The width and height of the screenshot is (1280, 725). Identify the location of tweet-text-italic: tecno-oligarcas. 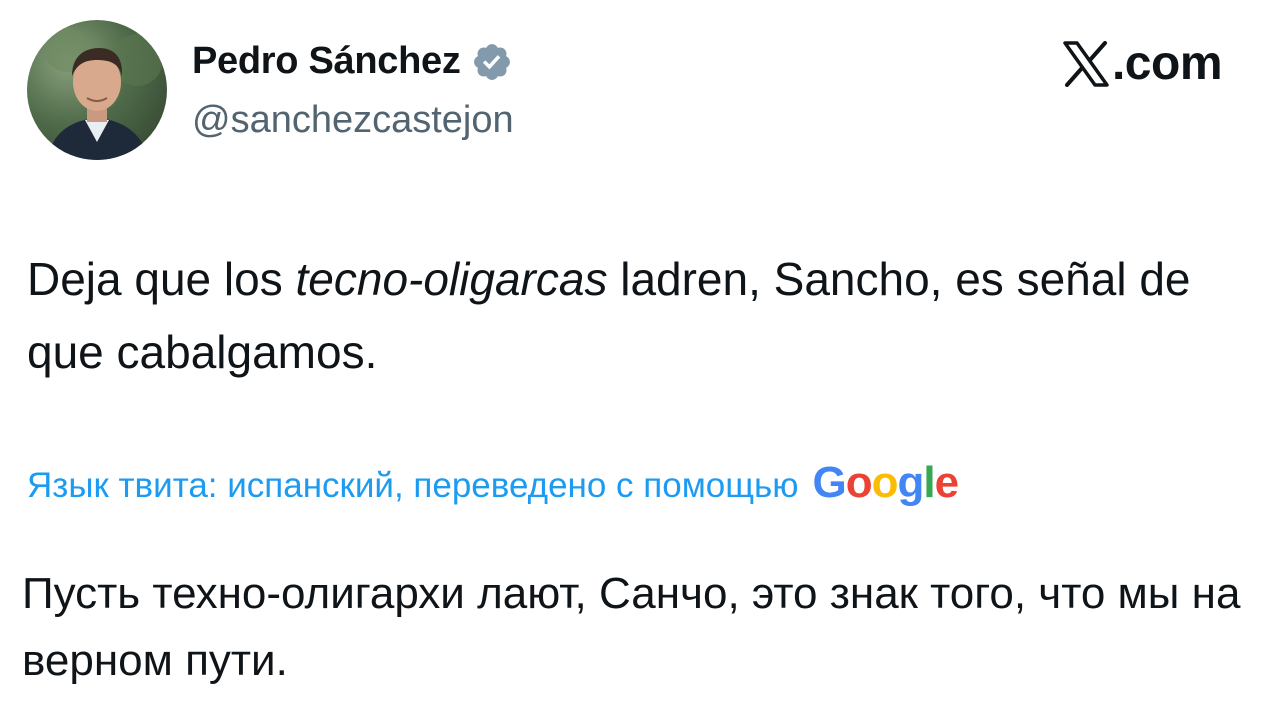
(451, 279).